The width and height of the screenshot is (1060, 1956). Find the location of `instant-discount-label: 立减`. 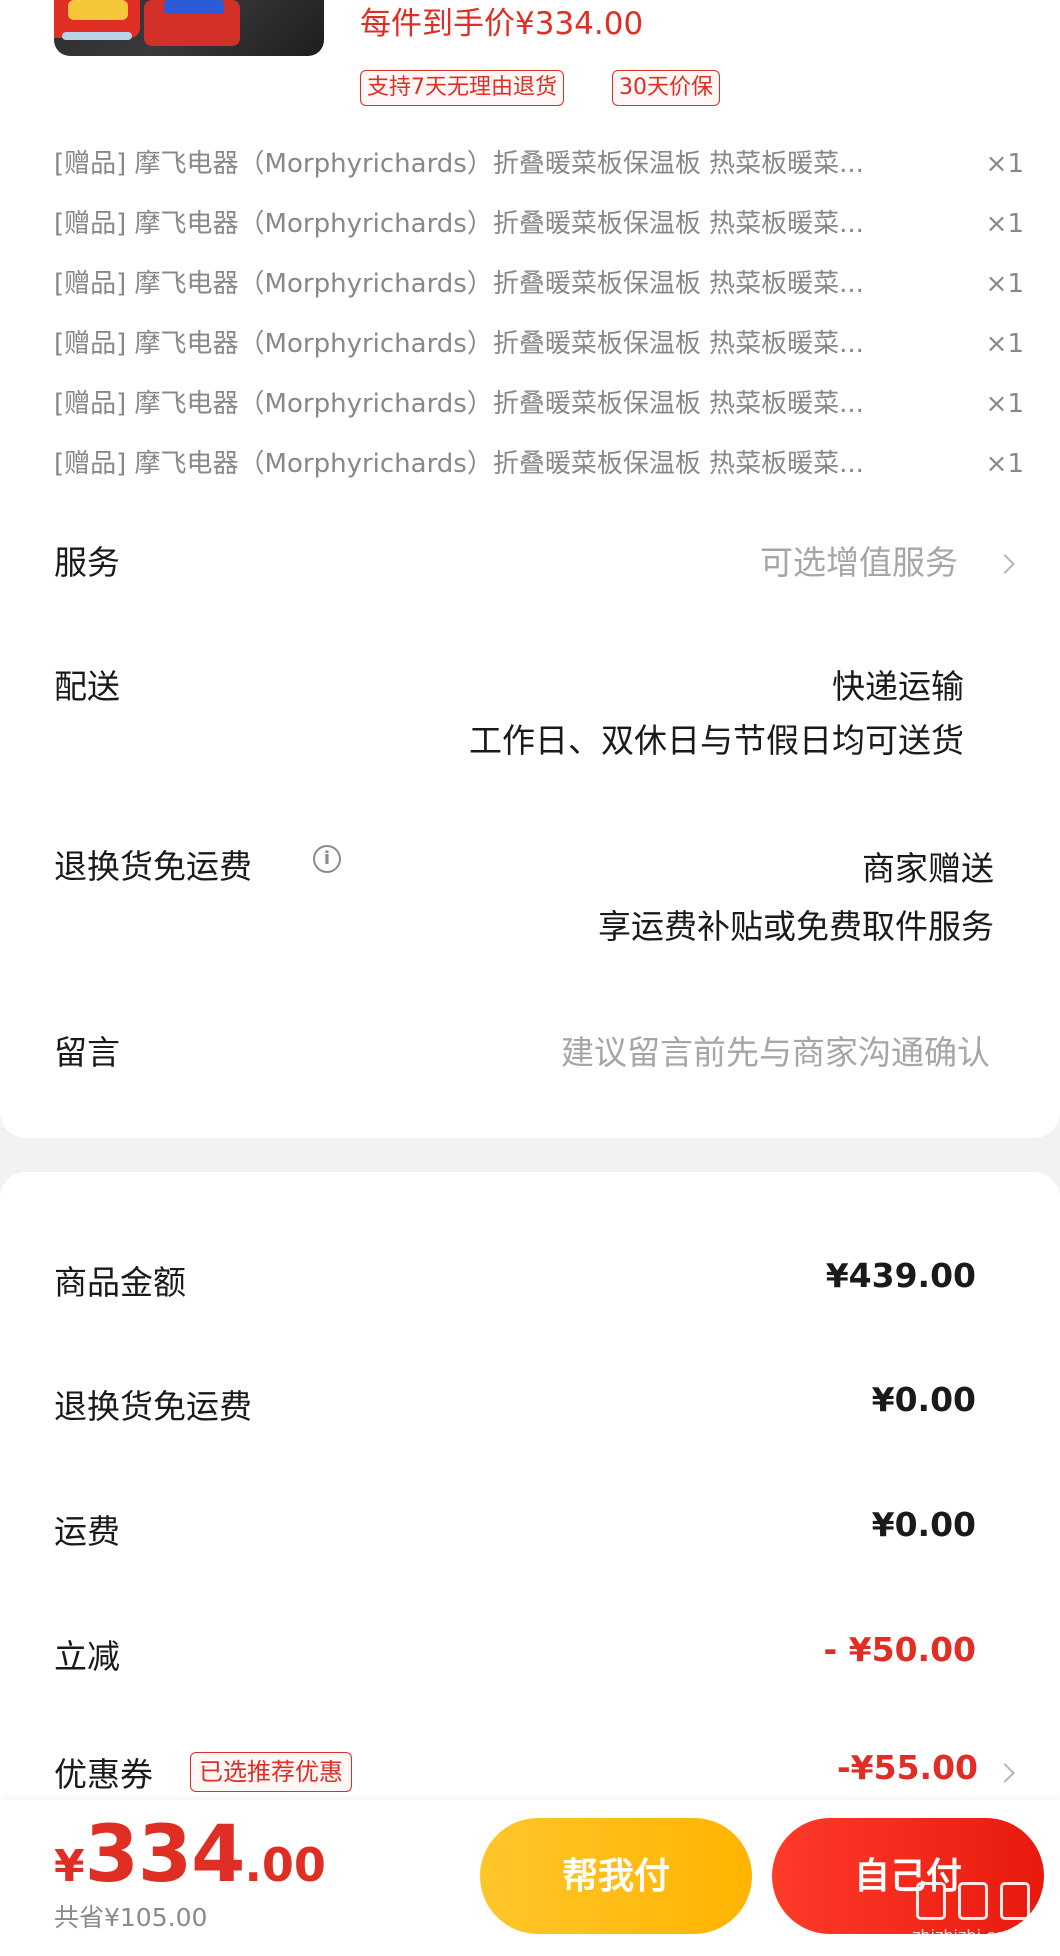

instant-discount-label: 立减 is located at coordinates (87, 1656).